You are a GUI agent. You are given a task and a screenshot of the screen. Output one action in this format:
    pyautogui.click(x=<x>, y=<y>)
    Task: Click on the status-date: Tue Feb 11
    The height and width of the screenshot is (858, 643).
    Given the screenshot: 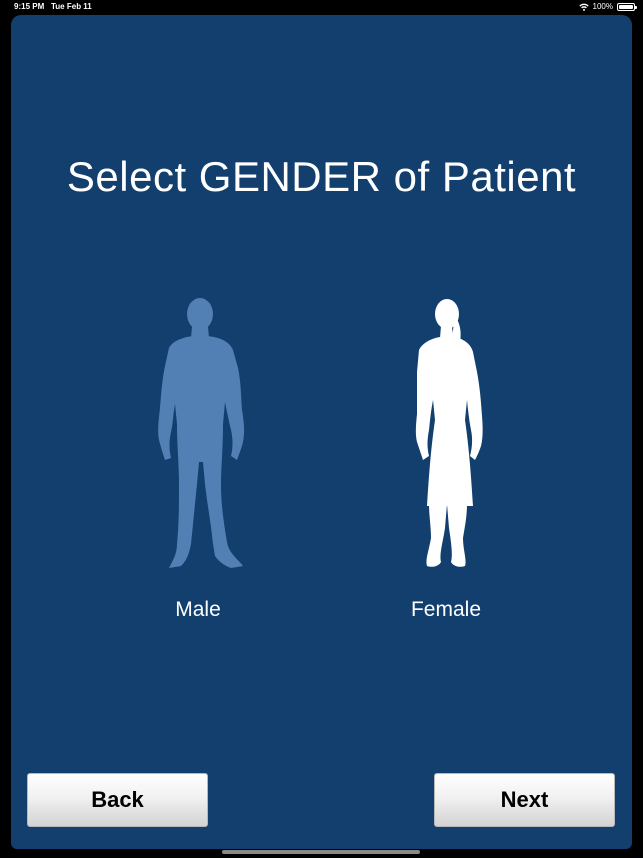 What is the action you would take?
    pyautogui.click(x=71, y=6)
    